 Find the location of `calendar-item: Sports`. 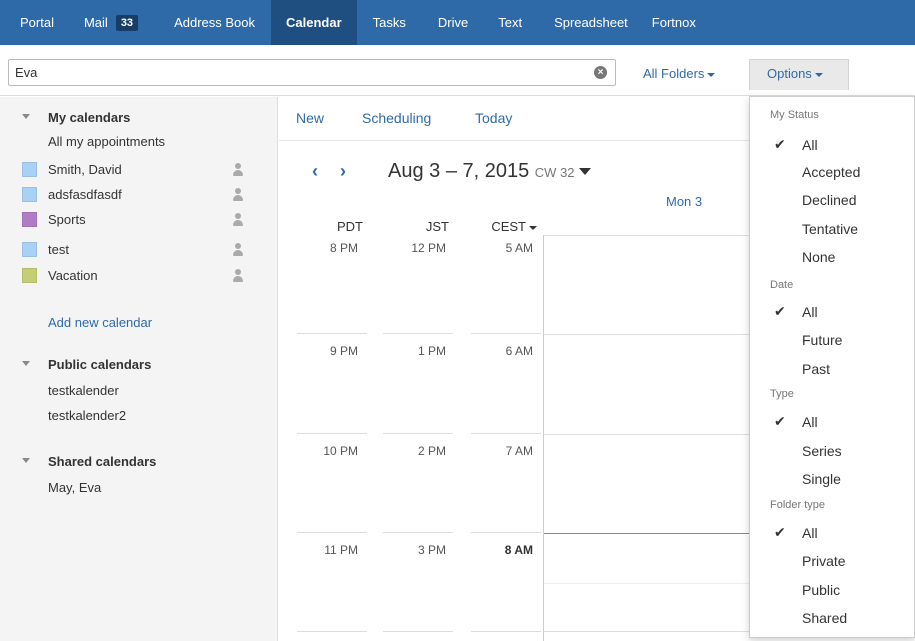

calendar-item: Sports is located at coordinates (142, 220).